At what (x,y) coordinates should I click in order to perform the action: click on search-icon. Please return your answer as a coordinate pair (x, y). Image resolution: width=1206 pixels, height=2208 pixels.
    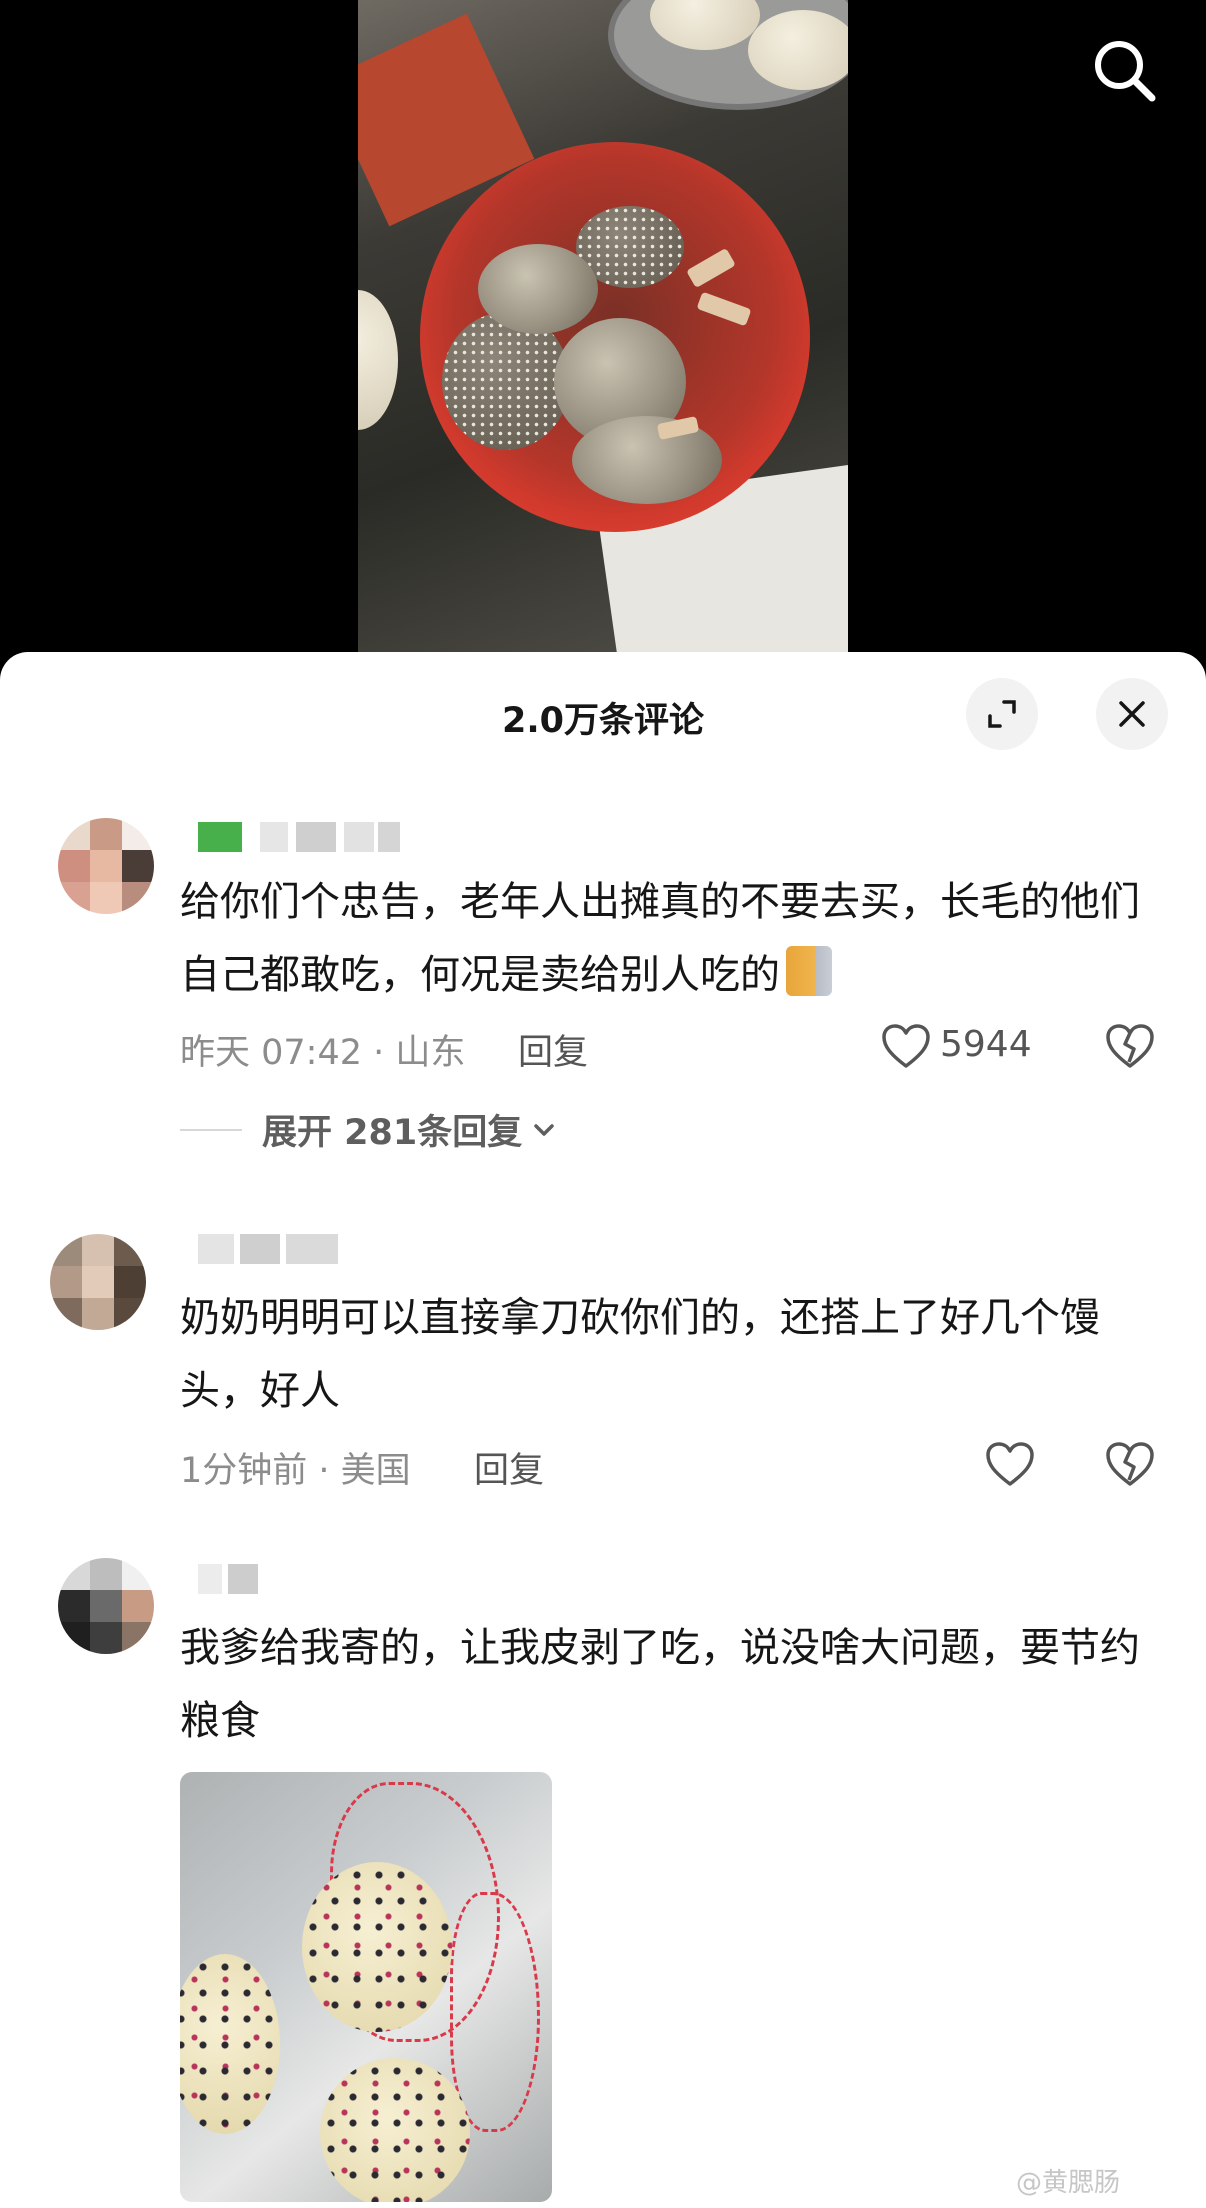
    Looking at the image, I should click on (1125, 71).